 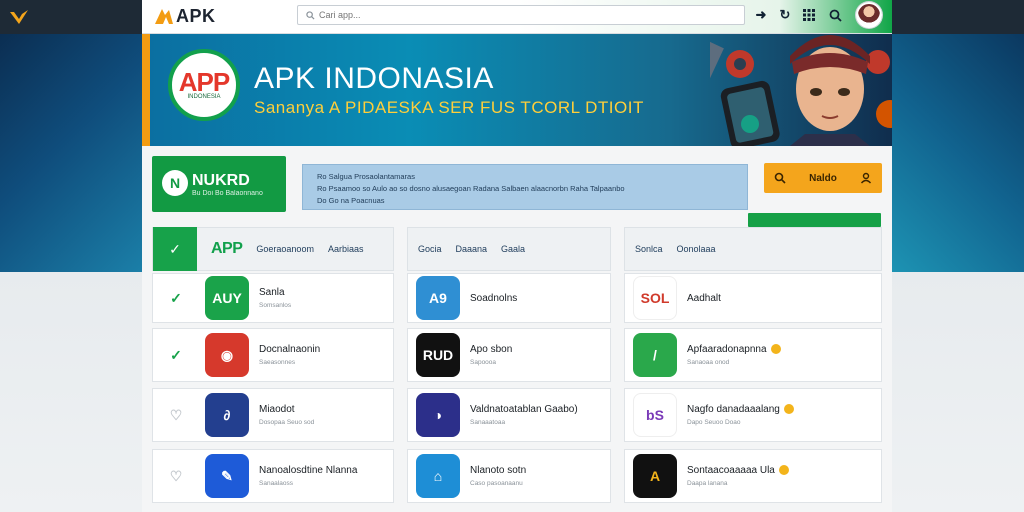 What do you see at coordinates (221, 180) in the screenshot?
I see `promo-title: NUKRD` at bounding box center [221, 180].